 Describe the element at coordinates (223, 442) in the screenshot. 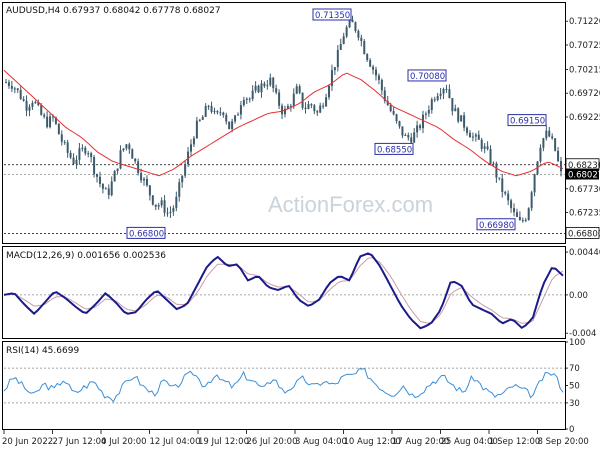

I see `time-tick-label: 19 Jul 12:00` at that location.